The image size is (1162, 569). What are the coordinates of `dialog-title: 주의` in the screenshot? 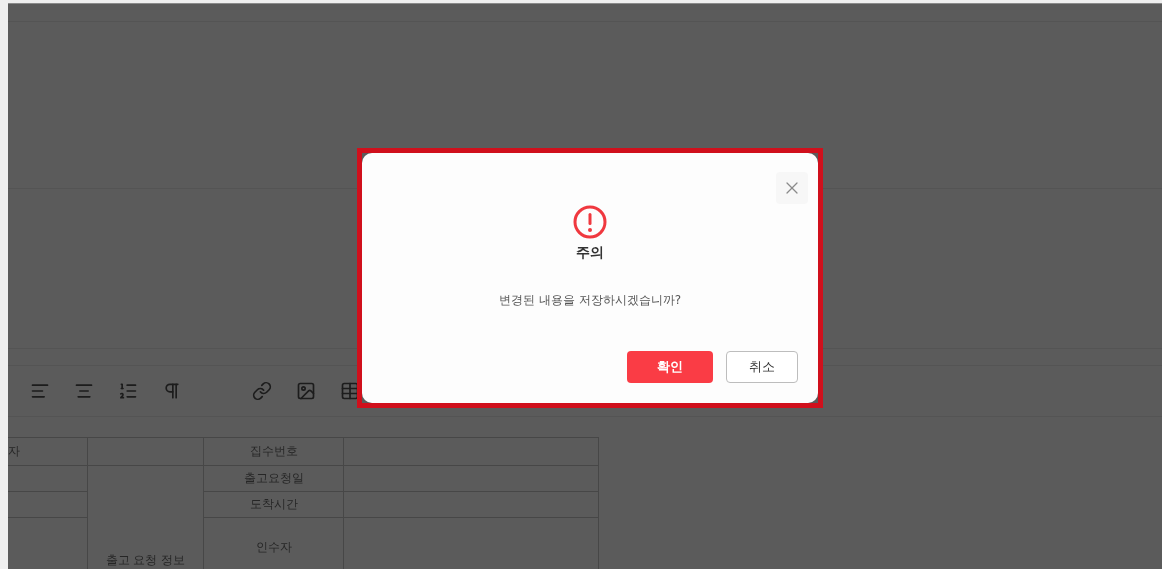 It's located at (590, 253).